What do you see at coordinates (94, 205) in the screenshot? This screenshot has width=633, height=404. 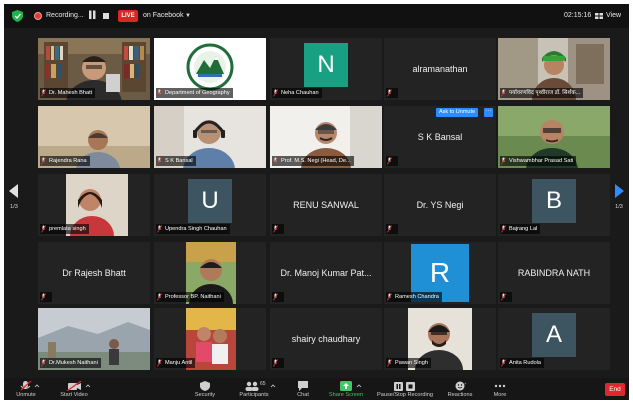 I see `participant-tile: premlata singh` at bounding box center [94, 205].